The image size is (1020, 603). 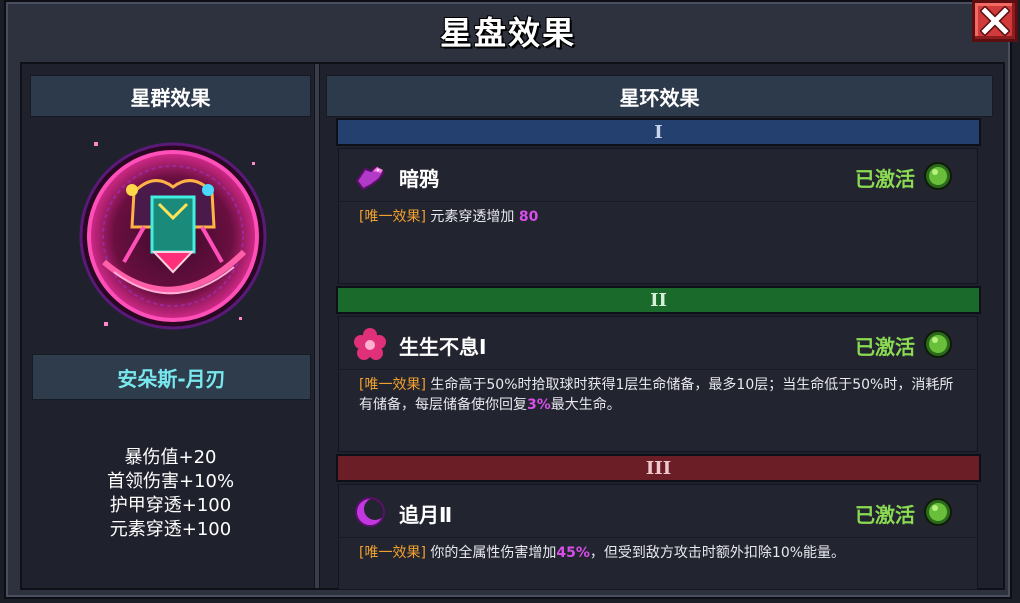 I want to click on effect-card-tier-1: 暗鸦 已激活 [唯一效果] 元素穿透增加 80, so click(x=658, y=216).